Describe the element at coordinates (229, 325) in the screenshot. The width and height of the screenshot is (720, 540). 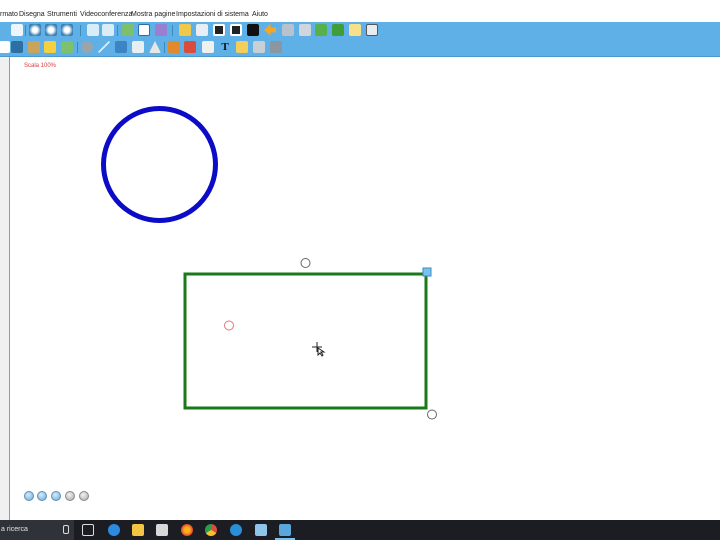
I see `anchor-point` at that location.